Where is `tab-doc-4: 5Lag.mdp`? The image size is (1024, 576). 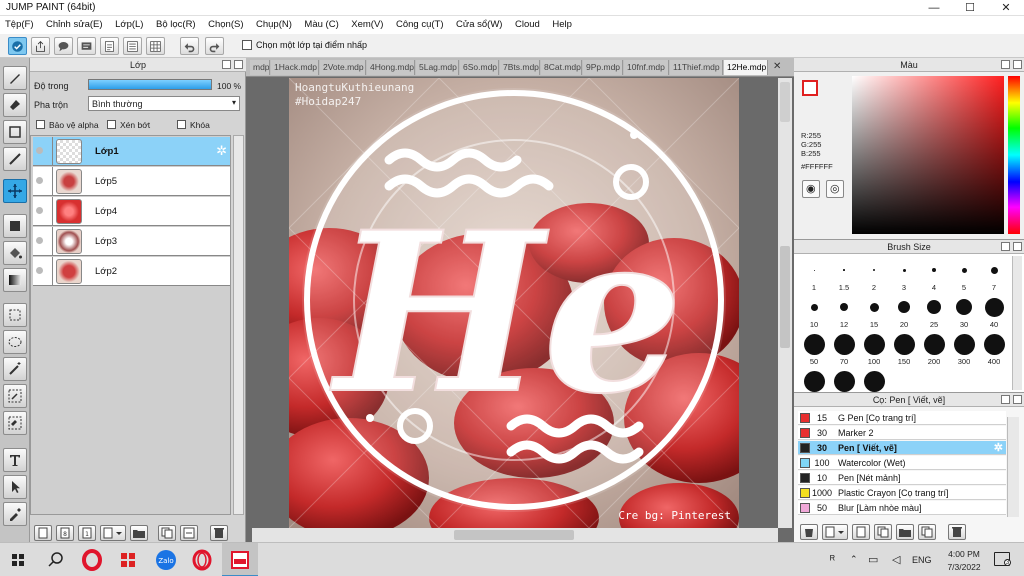 tab-doc-4: 5Lag.mdp is located at coordinates (437, 67).